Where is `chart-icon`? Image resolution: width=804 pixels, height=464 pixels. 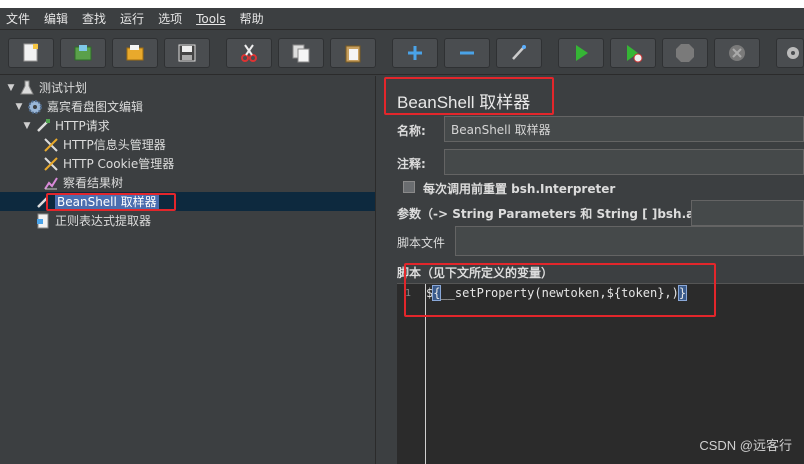 chart-icon is located at coordinates (51, 183).